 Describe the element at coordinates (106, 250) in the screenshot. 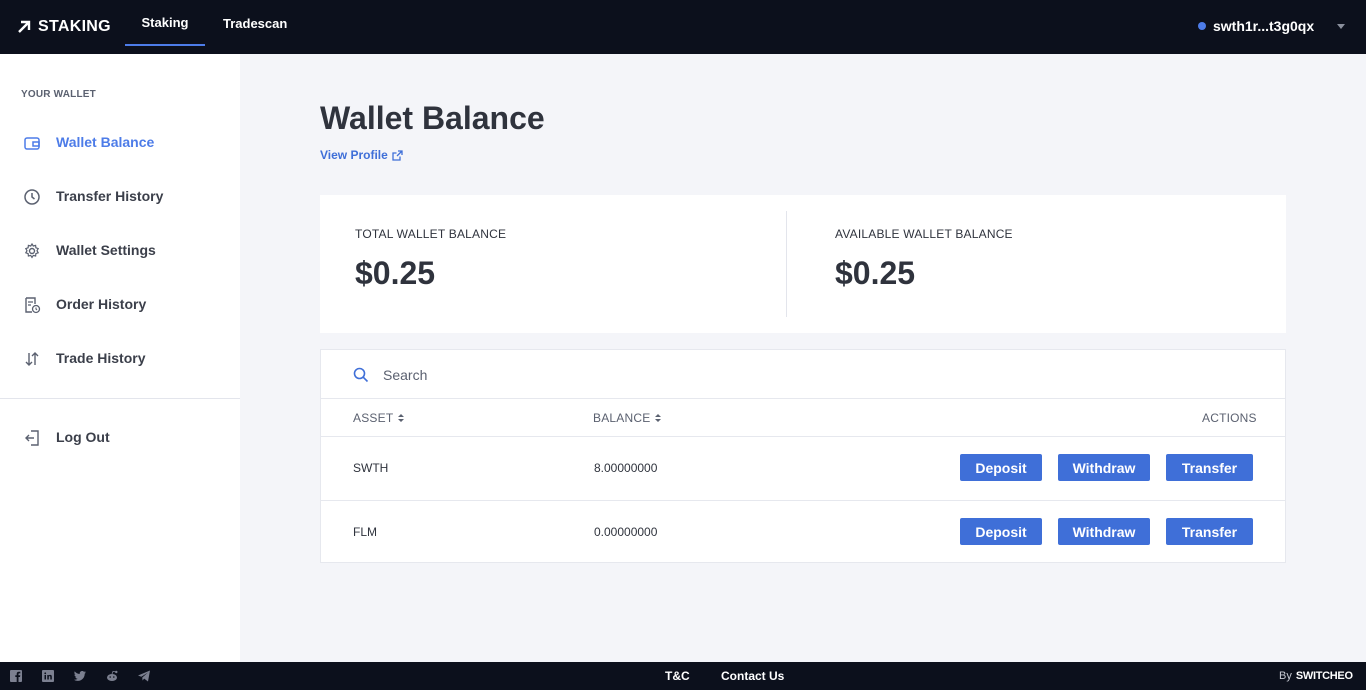

I see `sidebar-item-label: Wallet Settings` at that location.